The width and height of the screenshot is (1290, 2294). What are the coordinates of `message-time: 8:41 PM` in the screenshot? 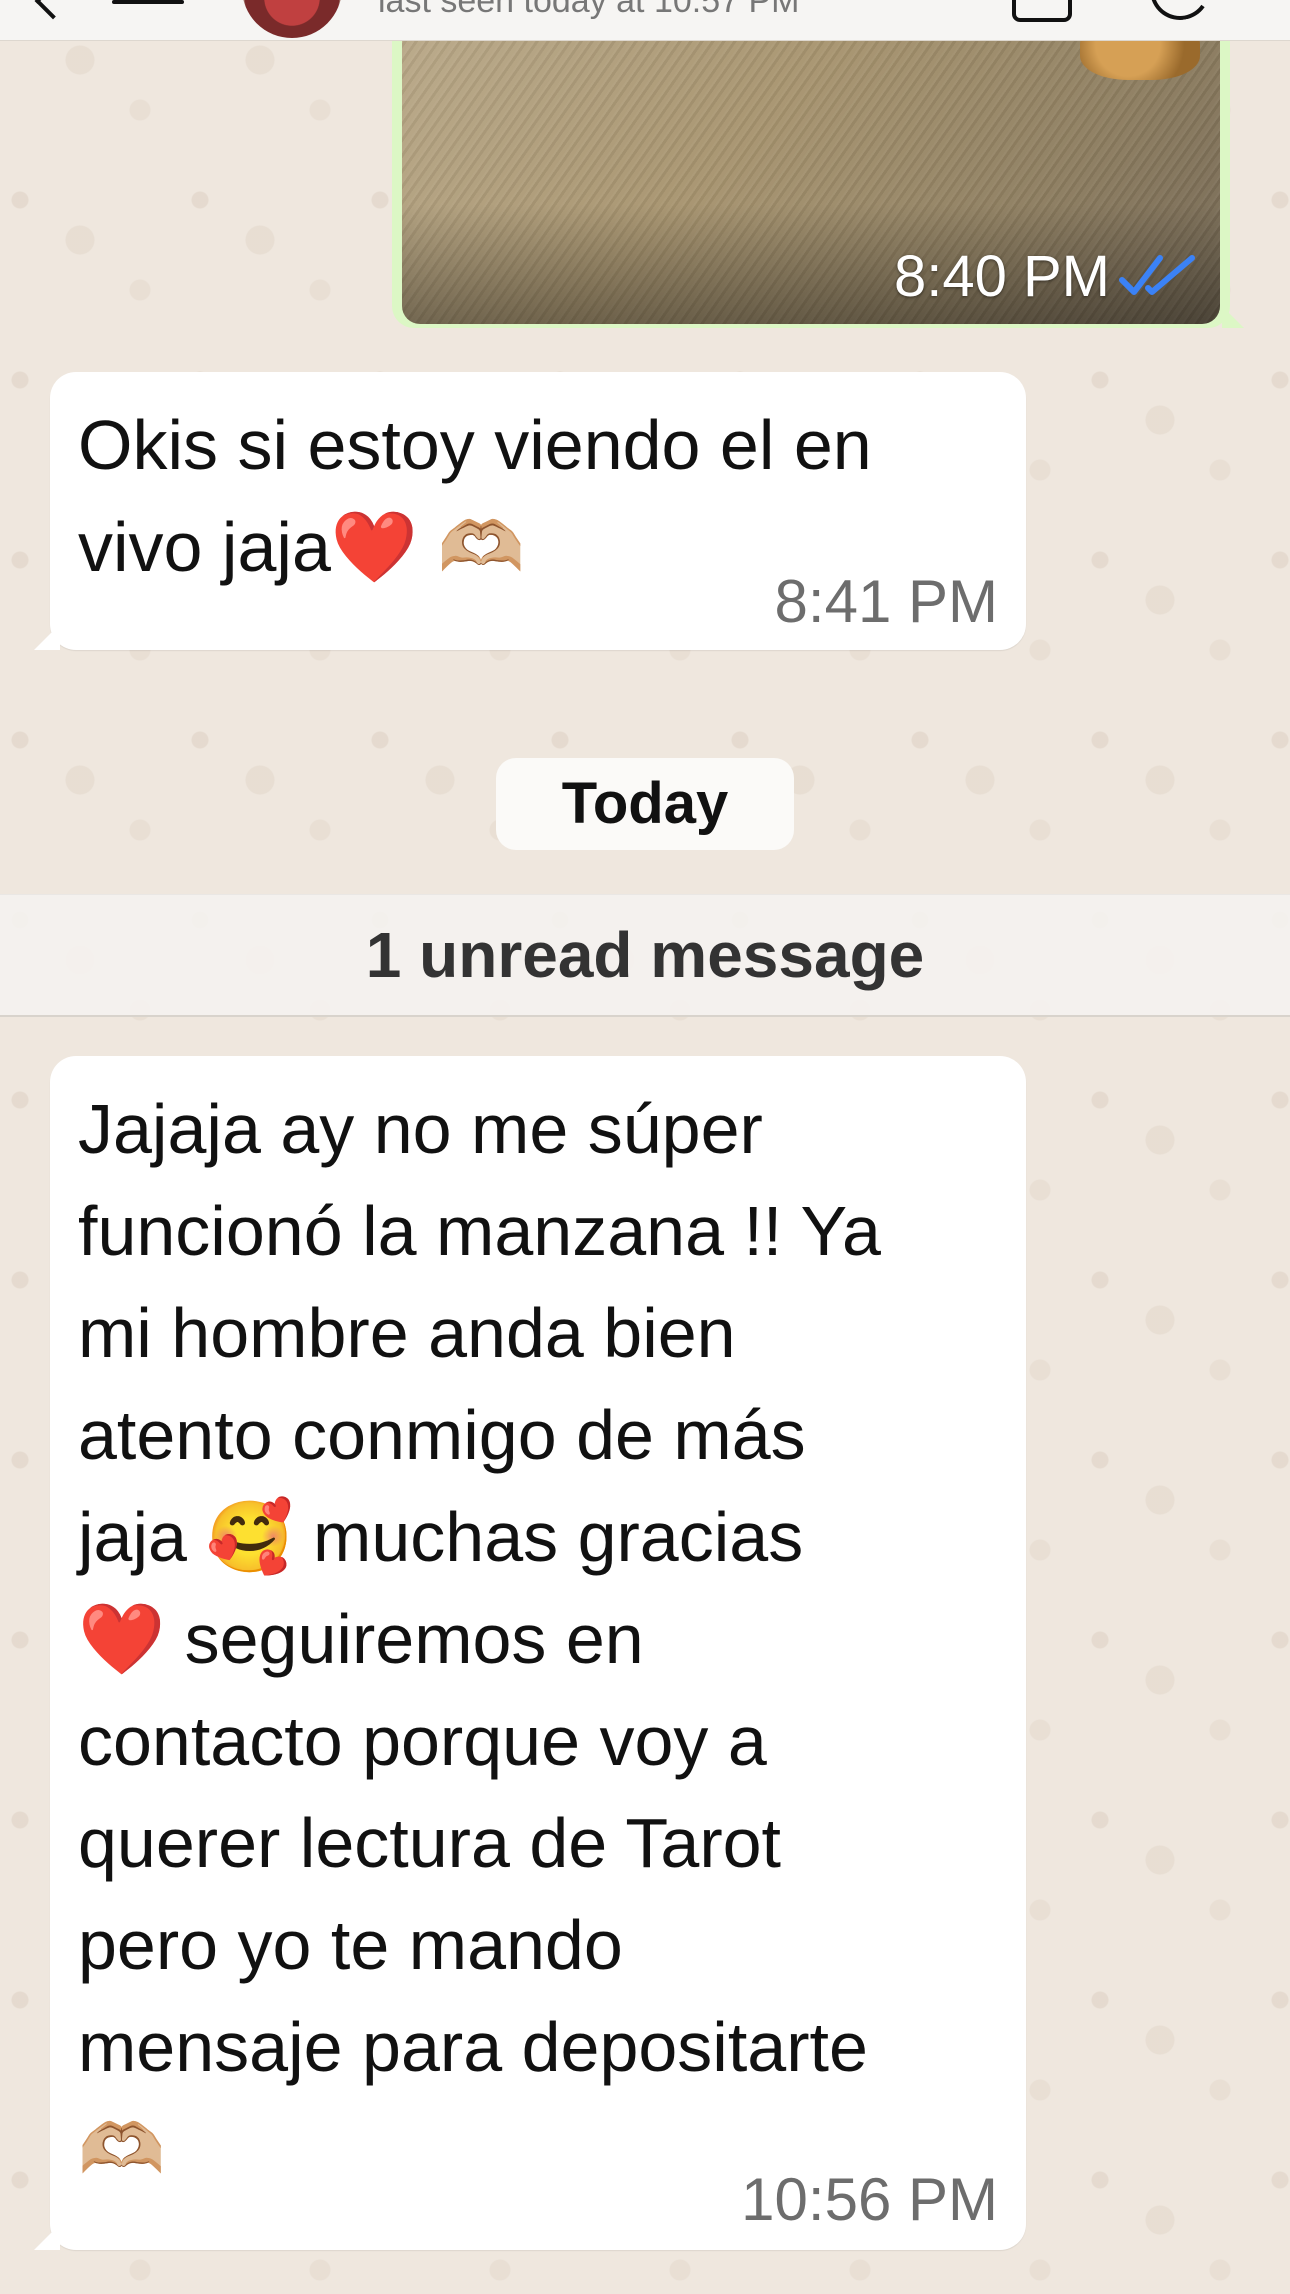 It's located at (886, 601).